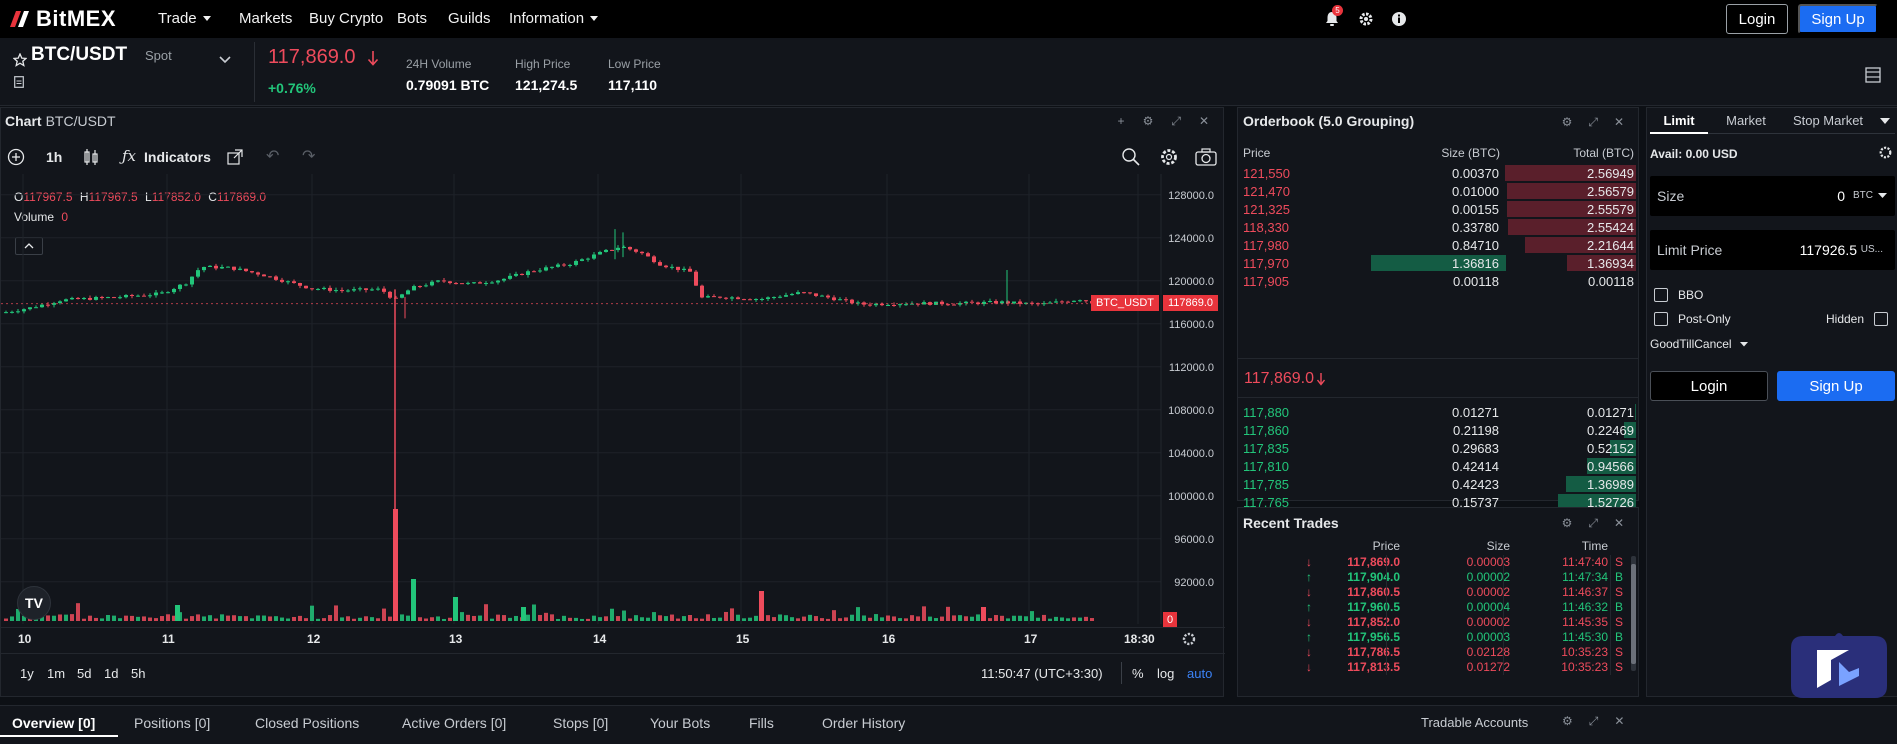 The height and width of the screenshot is (744, 1897). Describe the element at coordinates (1165, 673) in the screenshot. I see `log-toggle: log` at that location.